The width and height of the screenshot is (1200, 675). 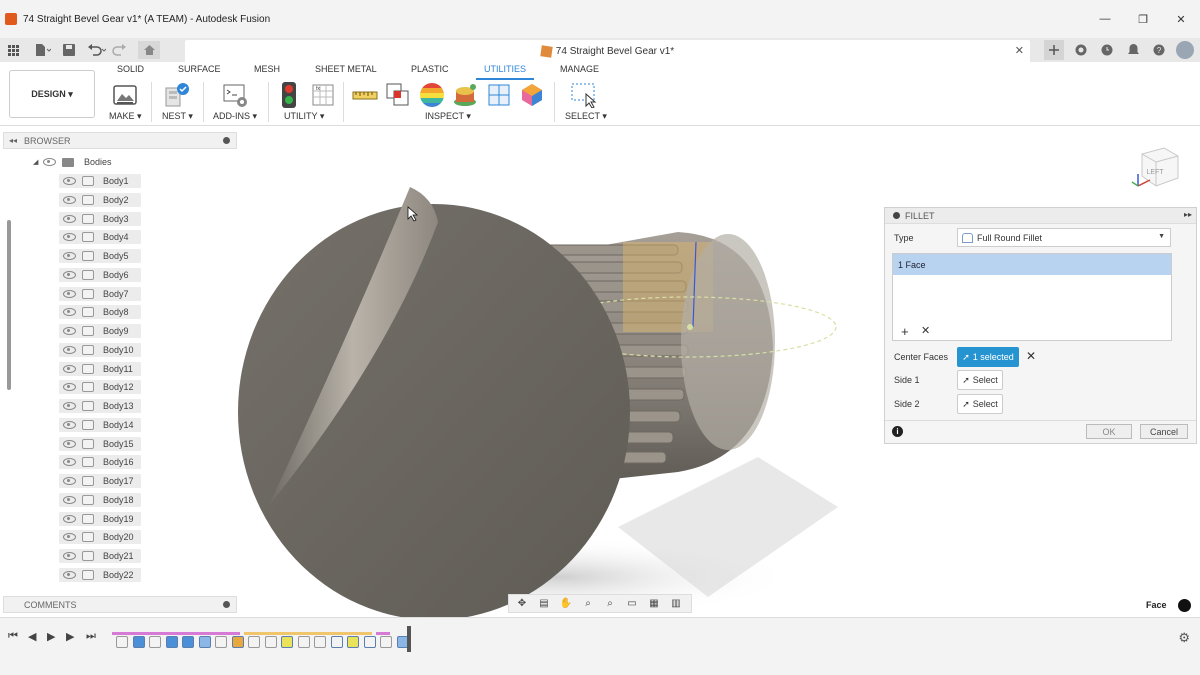 What do you see at coordinates (579, 69) in the screenshot?
I see `tab-manage: MANAGE` at bounding box center [579, 69].